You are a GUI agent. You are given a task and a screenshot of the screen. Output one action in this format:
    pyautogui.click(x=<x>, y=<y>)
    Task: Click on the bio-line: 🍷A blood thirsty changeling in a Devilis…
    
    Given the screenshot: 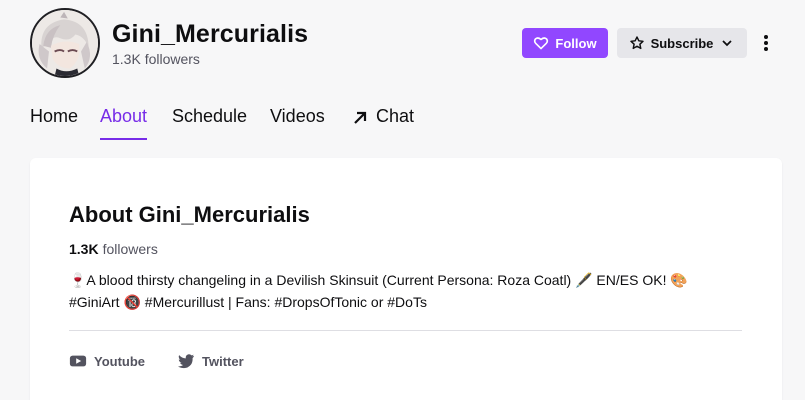 What is the action you would take?
    pyautogui.click(x=378, y=280)
    